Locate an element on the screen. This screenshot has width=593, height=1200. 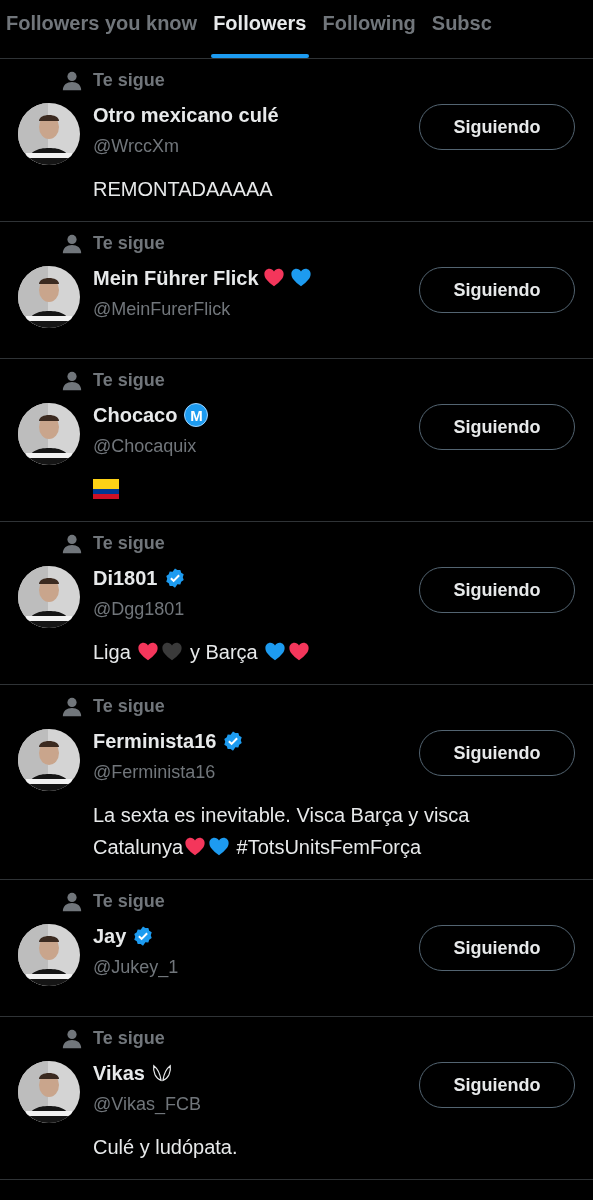
tab: Following is located at coordinates (369, 29).